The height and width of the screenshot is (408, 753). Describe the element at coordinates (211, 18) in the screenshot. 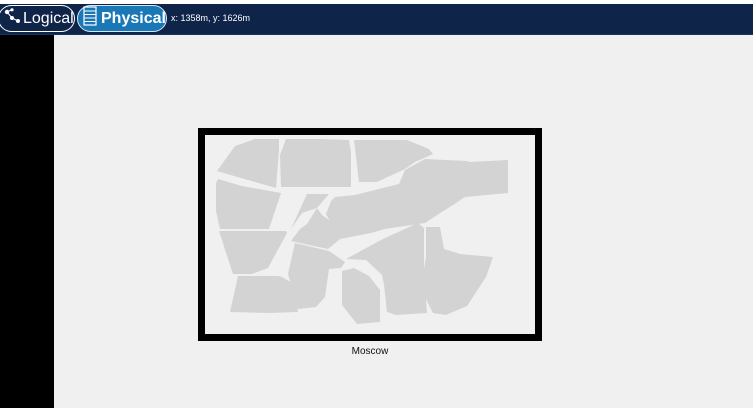

I see `cursor-coordinates: x: 1358m, y: 1626m` at that location.